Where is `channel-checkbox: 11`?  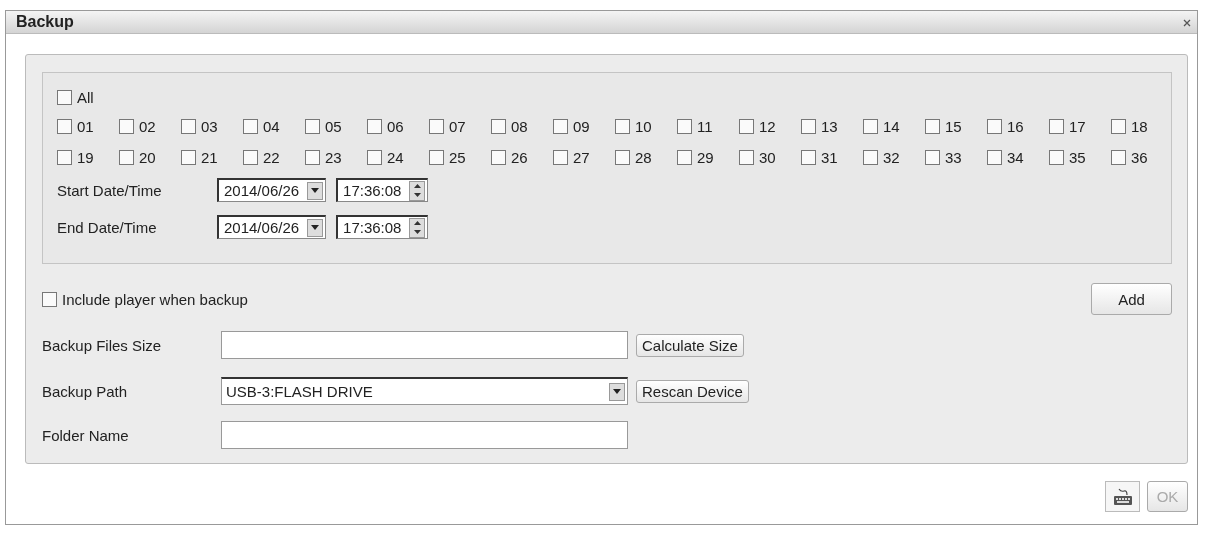 channel-checkbox: 11 is located at coordinates (708, 126).